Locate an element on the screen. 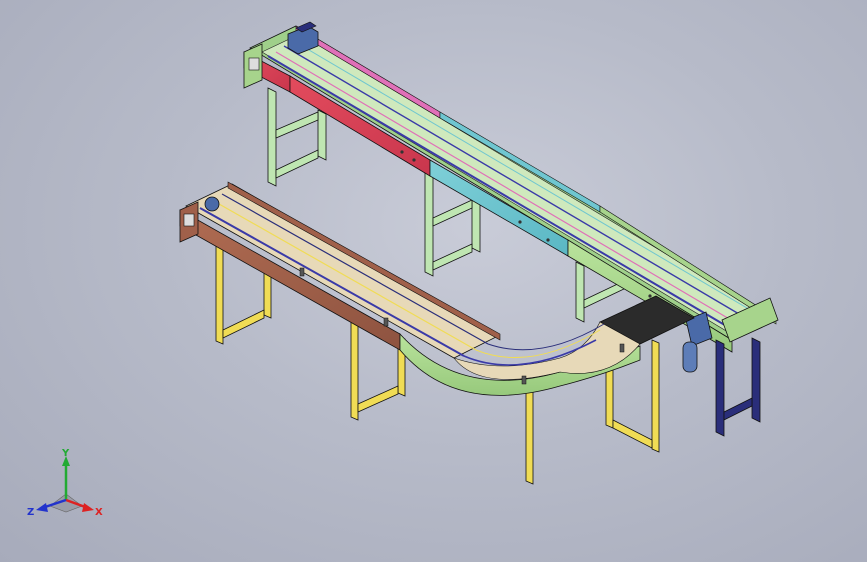 The width and height of the screenshot is (867, 562). right-drive-unit is located at coordinates (730, 367).